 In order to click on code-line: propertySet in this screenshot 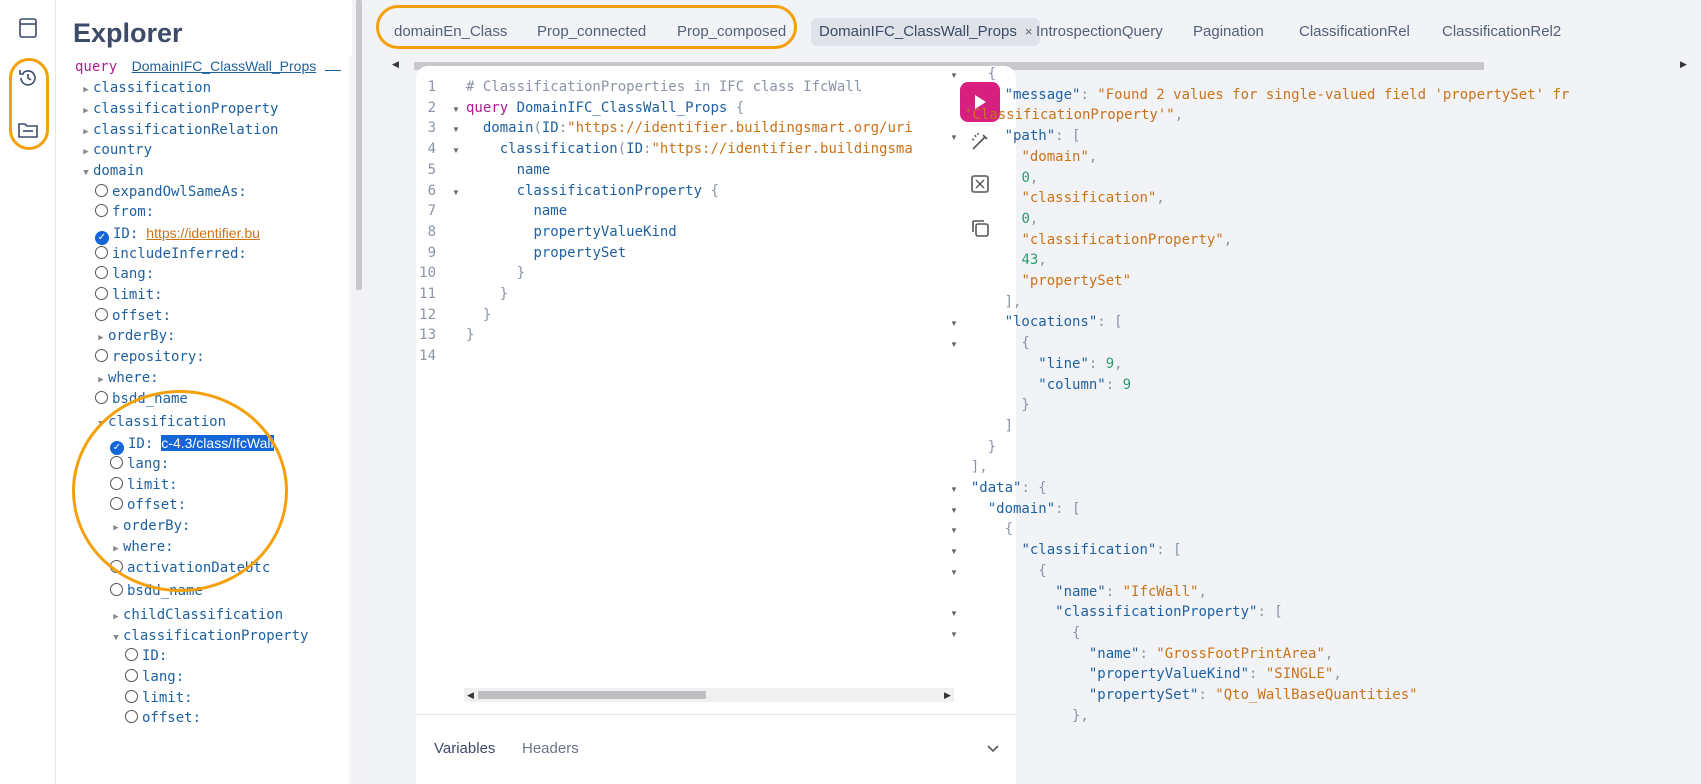, I will do `click(546, 253)`.